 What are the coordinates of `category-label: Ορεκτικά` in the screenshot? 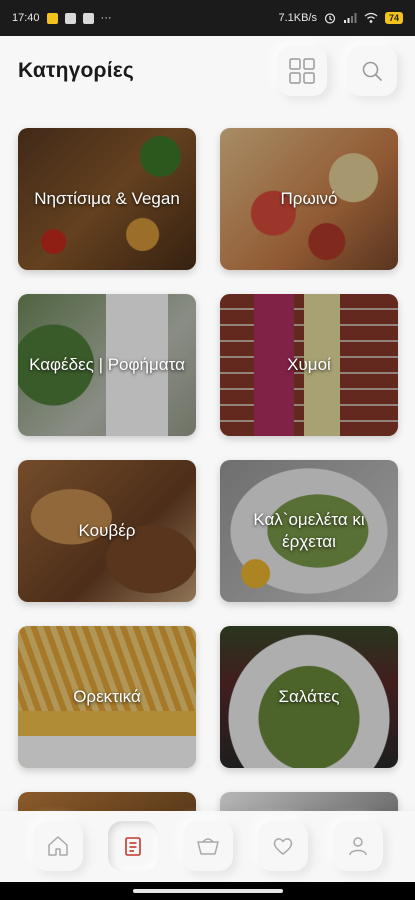 It's located at (107, 696).